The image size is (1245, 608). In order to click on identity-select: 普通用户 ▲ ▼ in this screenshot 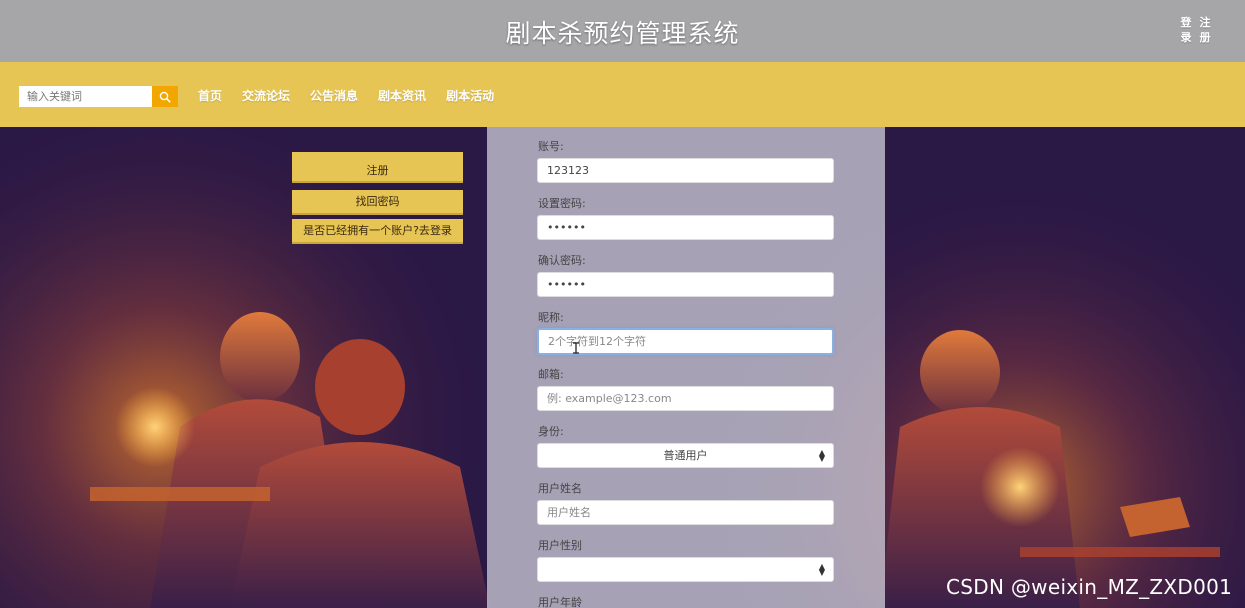, I will do `click(685, 455)`.